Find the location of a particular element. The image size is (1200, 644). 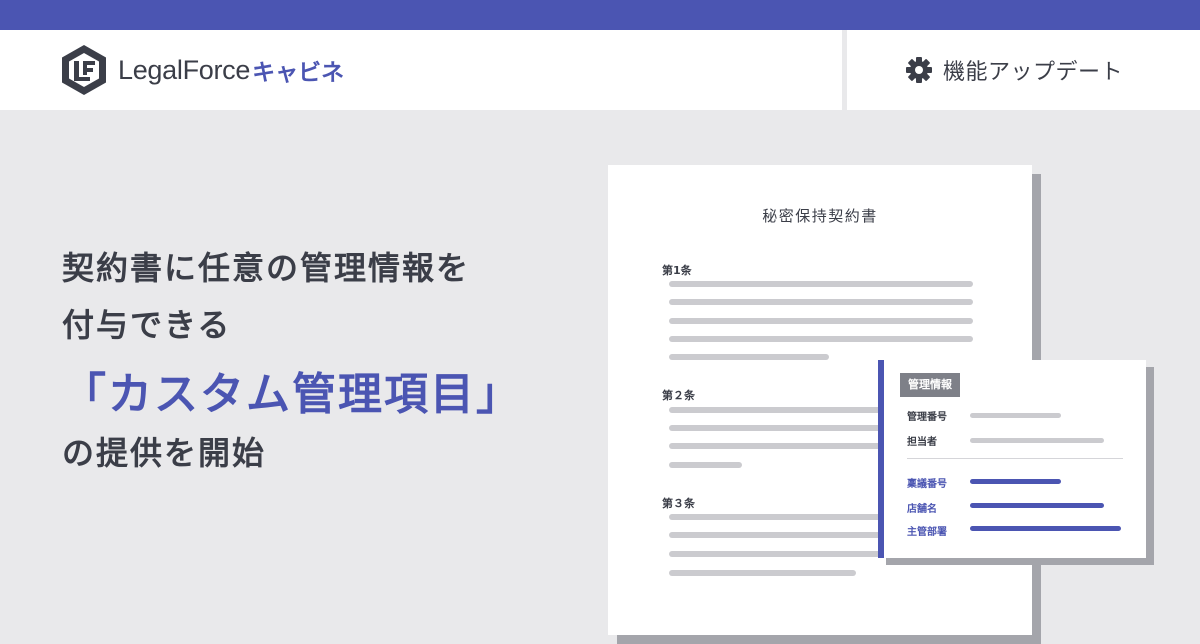

custom-field-label: 主管部署 is located at coordinates (927, 532).